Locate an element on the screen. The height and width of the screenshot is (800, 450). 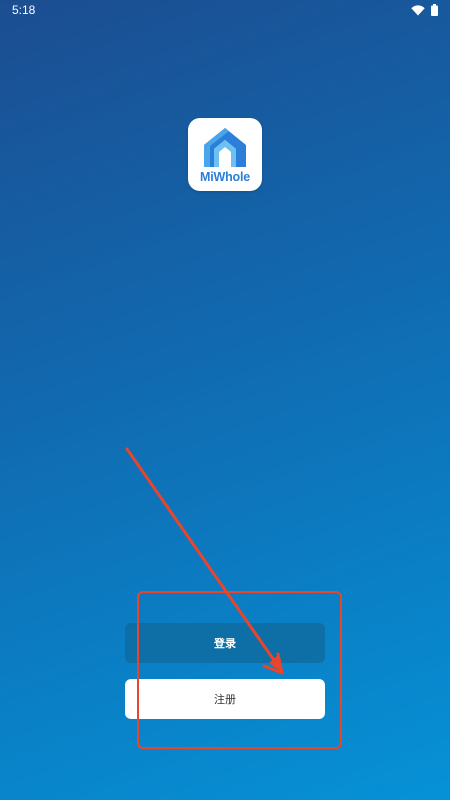
battery-icon is located at coordinates (434, 10).